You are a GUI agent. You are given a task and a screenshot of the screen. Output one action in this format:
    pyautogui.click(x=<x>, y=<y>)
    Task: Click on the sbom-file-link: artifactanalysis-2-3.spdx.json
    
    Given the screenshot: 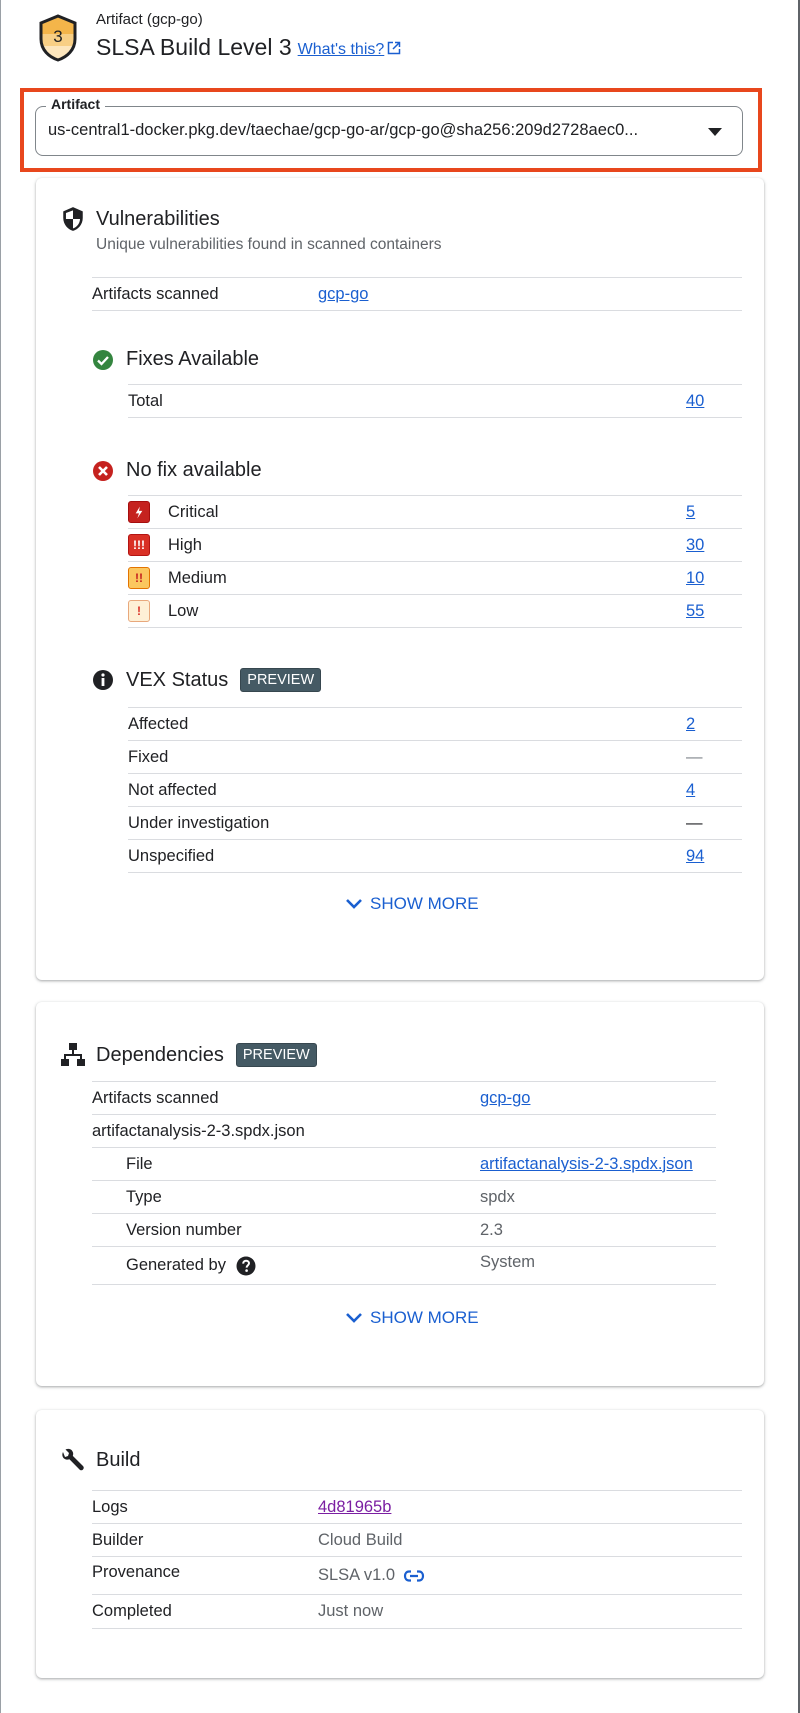 What is the action you would take?
    pyautogui.click(x=586, y=1164)
    